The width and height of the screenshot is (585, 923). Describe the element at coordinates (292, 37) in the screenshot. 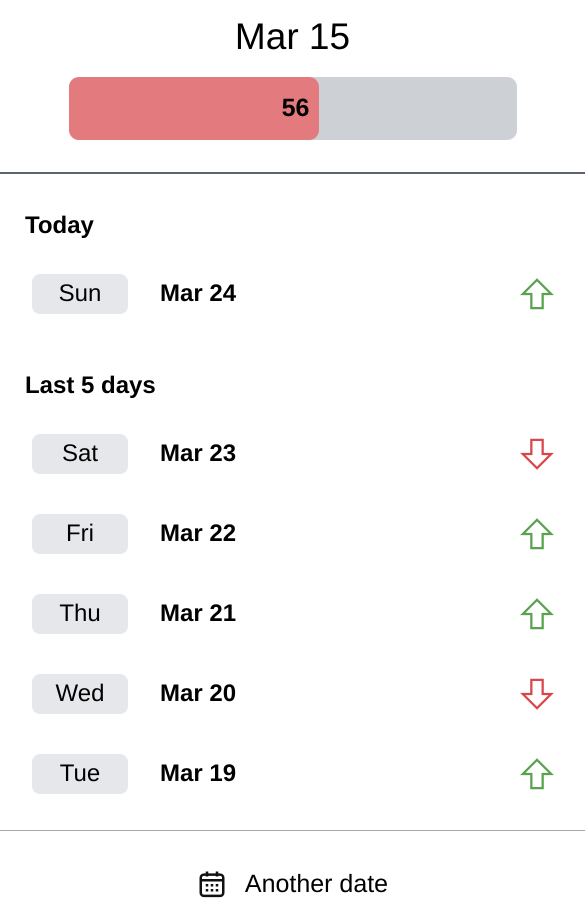

I see `date-title: Mar 15` at that location.